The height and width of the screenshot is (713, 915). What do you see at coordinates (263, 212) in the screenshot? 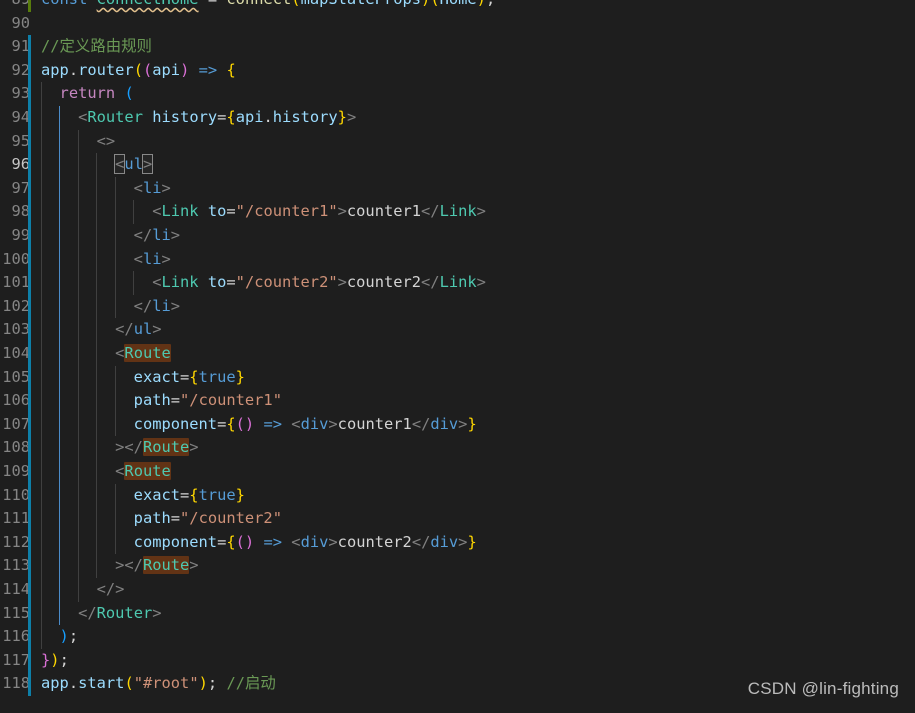
I see `code-text: <Link to="/counter1">counter1</Link>` at bounding box center [263, 212].